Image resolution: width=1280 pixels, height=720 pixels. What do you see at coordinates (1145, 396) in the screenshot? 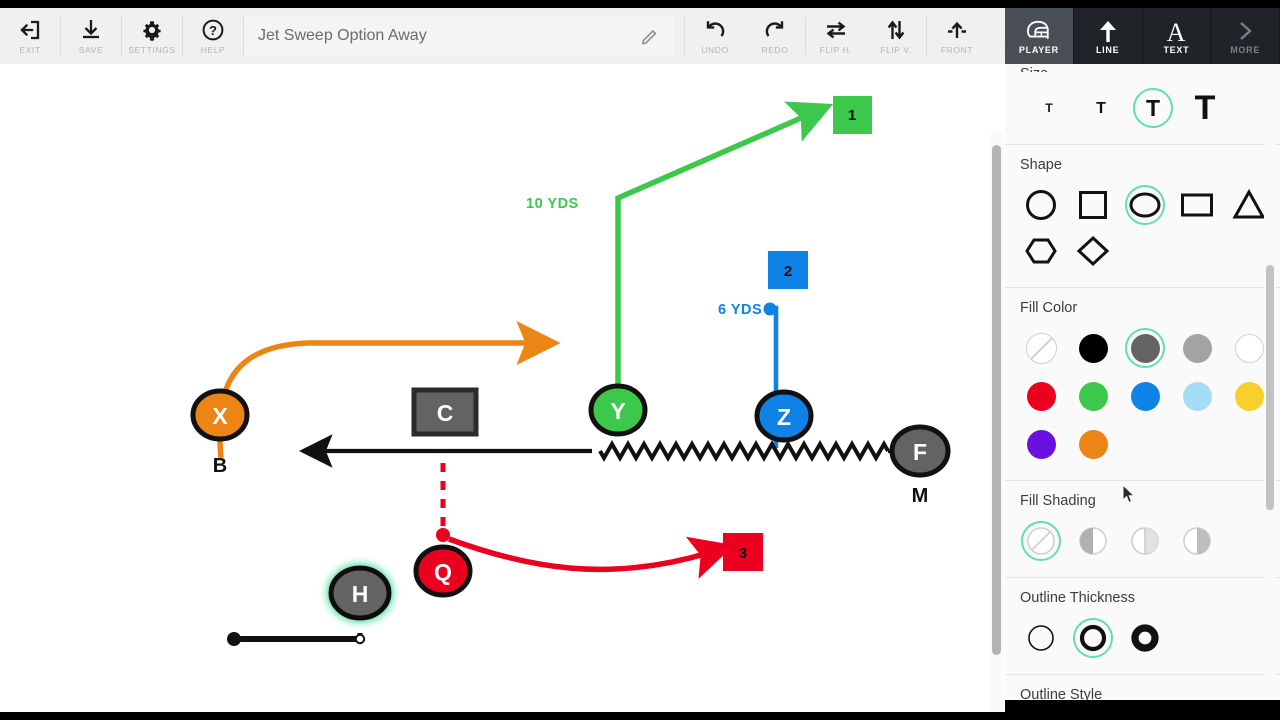
I see `fill-color-blue` at bounding box center [1145, 396].